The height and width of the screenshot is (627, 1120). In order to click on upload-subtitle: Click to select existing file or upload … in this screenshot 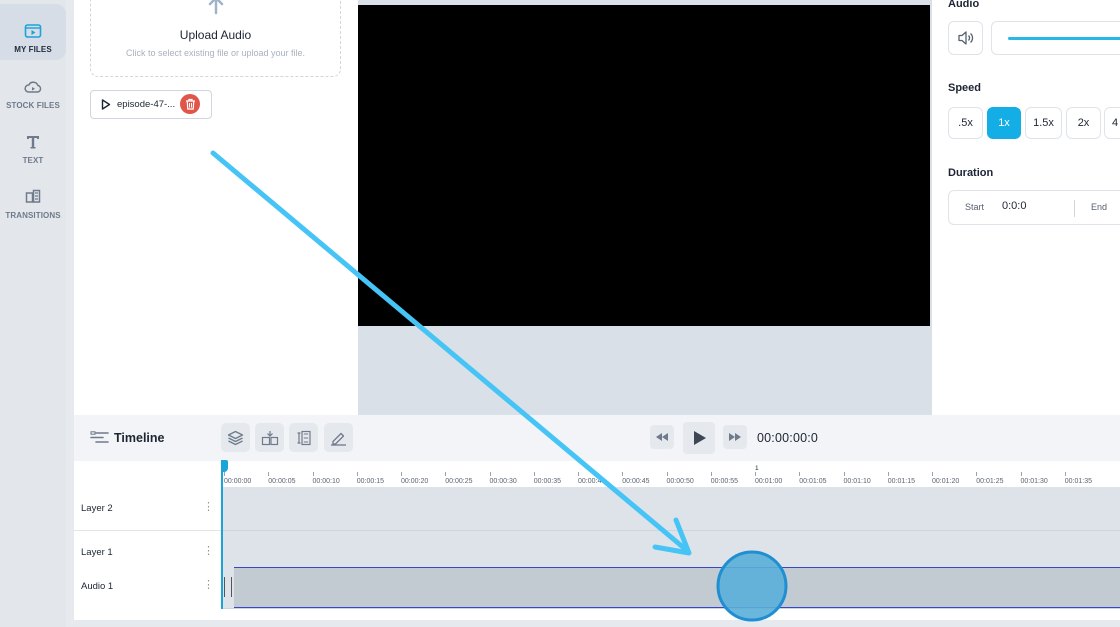, I will do `click(215, 53)`.